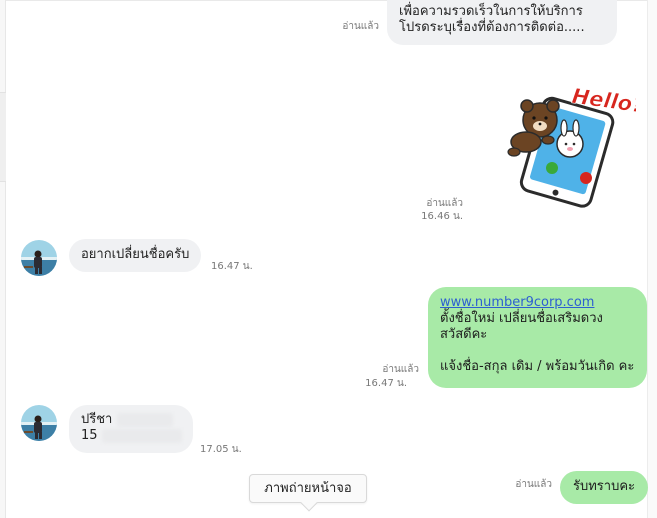 The height and width of the screenshot is (518, 657). Describe the element at coordinates (537, 366) in the screenshot. I see `message-text: แจ้งชื่อ-สกุล เดิม / พร้อมวันเกิด คะ` at that location.